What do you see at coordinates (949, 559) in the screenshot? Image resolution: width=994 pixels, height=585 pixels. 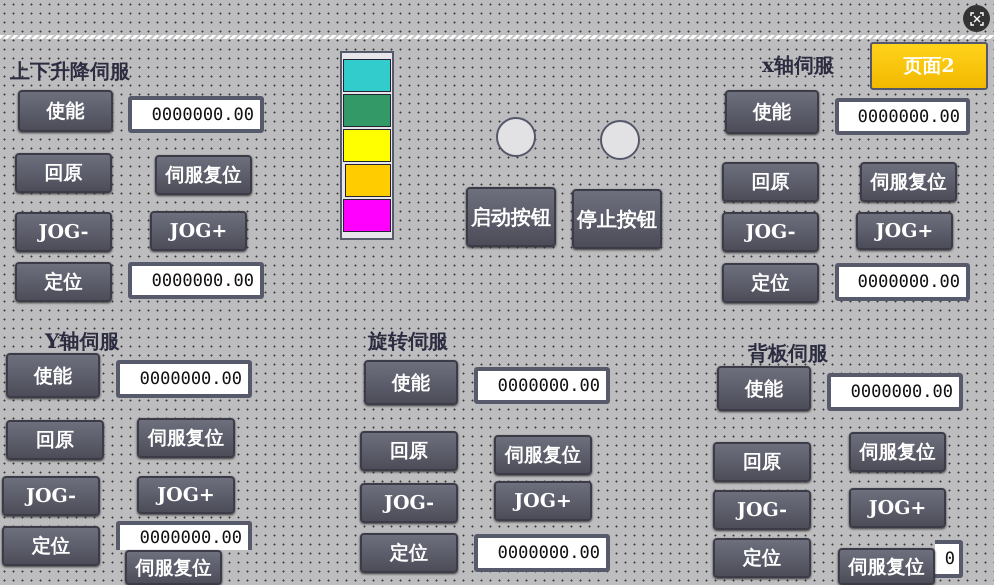 I see `numeric-input-field: 0` at bounding box center [949, 559].